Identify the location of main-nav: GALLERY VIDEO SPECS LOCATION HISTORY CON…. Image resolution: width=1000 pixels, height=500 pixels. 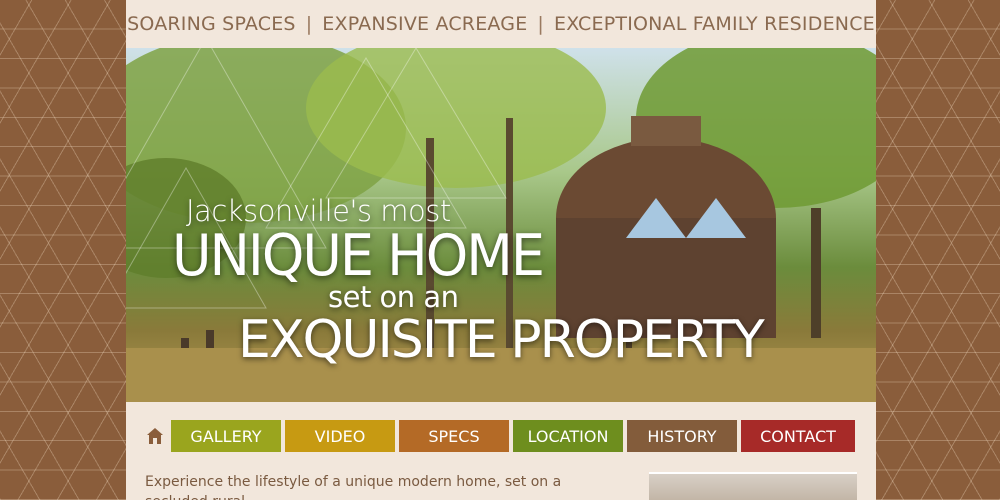
(502, 436).